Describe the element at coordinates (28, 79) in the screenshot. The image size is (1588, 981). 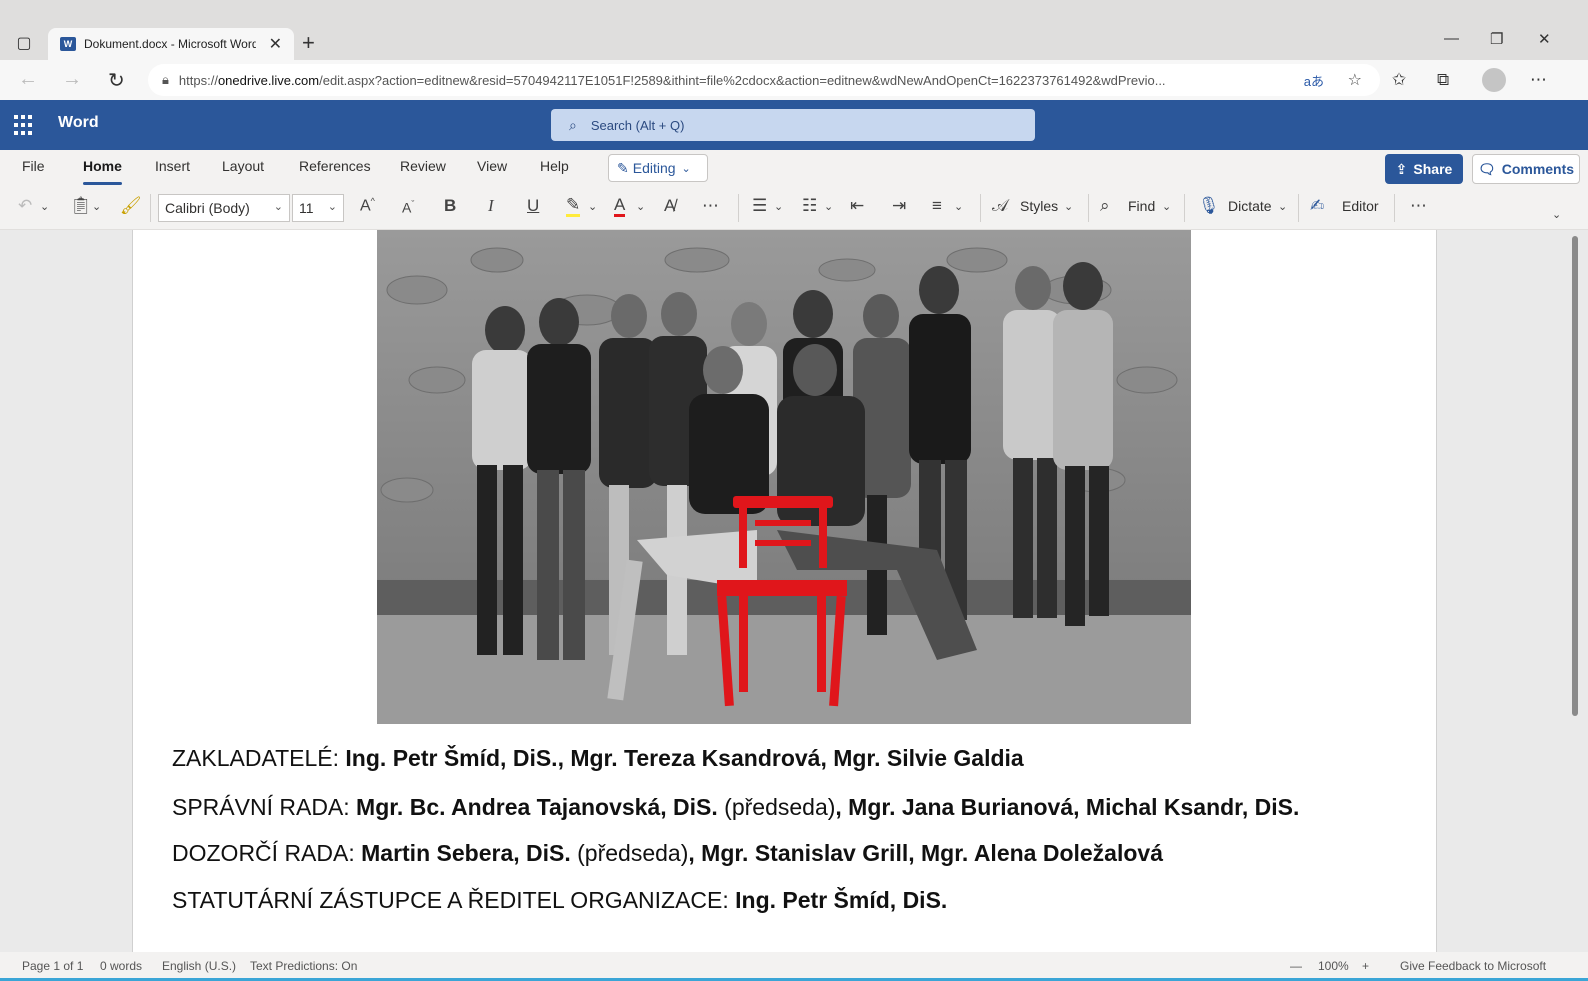
I see `back-icon: ←` at that location.